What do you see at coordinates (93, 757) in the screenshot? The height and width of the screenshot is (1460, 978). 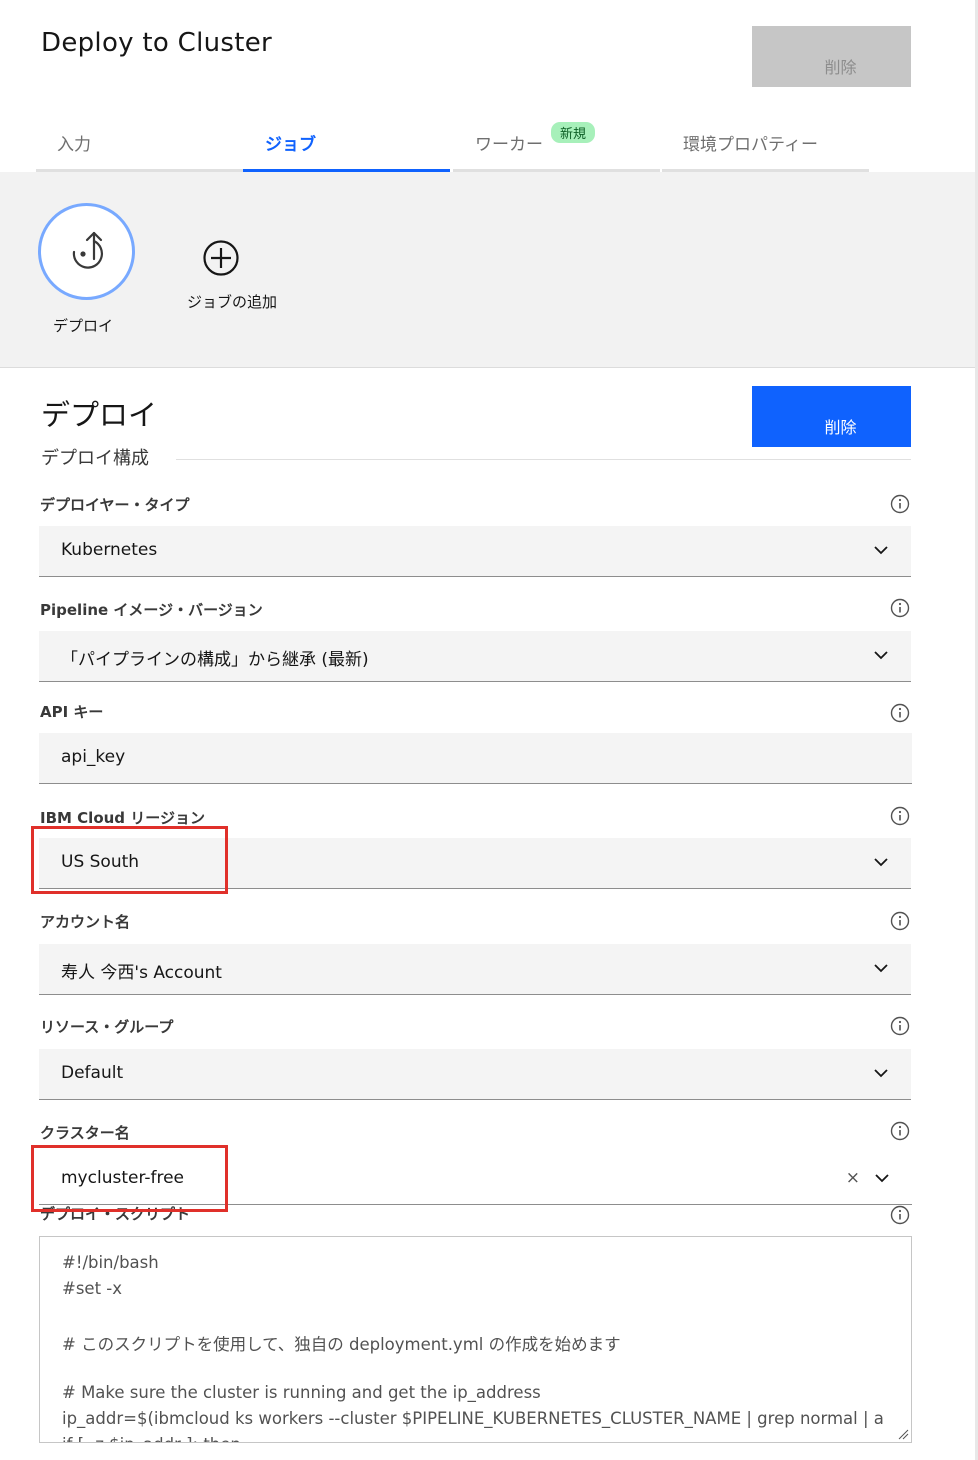 I see `api-key-value: api_key` at bounding box center [93, 757].